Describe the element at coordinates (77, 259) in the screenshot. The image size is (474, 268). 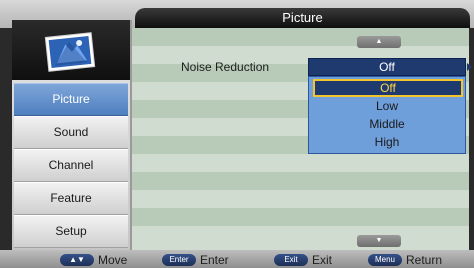
I see `key-arrows: ▲▼` at that location.